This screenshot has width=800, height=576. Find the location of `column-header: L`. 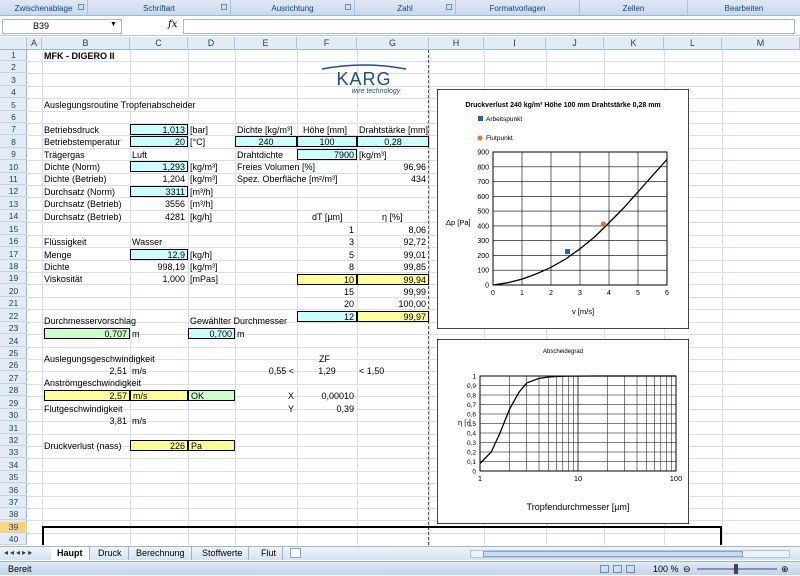

column-header: L is located at coordinates (693, 43).